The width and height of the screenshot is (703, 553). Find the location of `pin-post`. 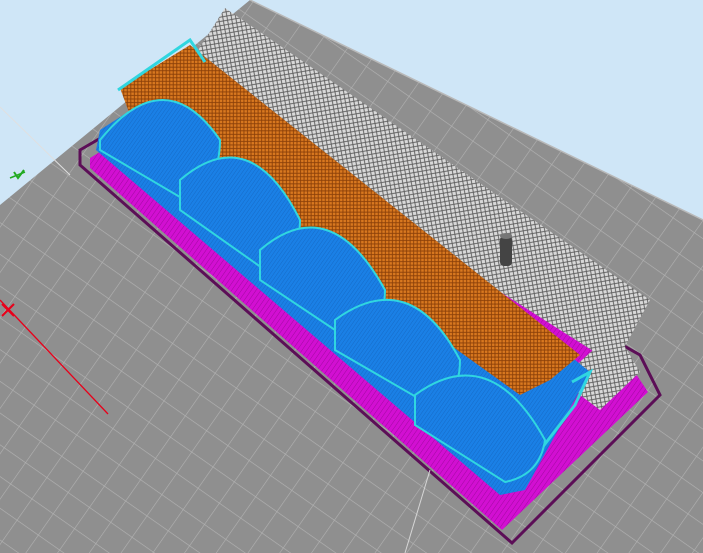

pin-post is located at coordinates (506, 251).